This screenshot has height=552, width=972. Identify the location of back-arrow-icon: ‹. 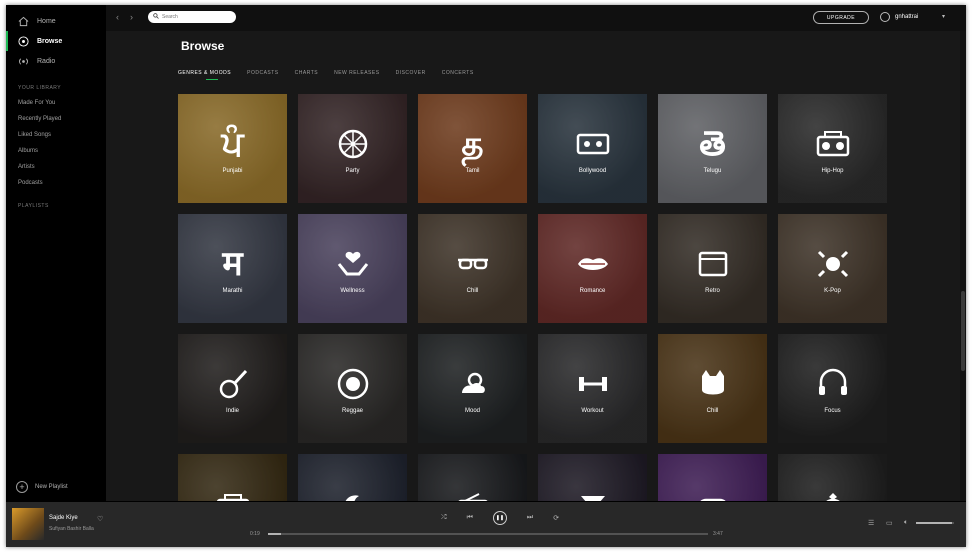
(117, 17).